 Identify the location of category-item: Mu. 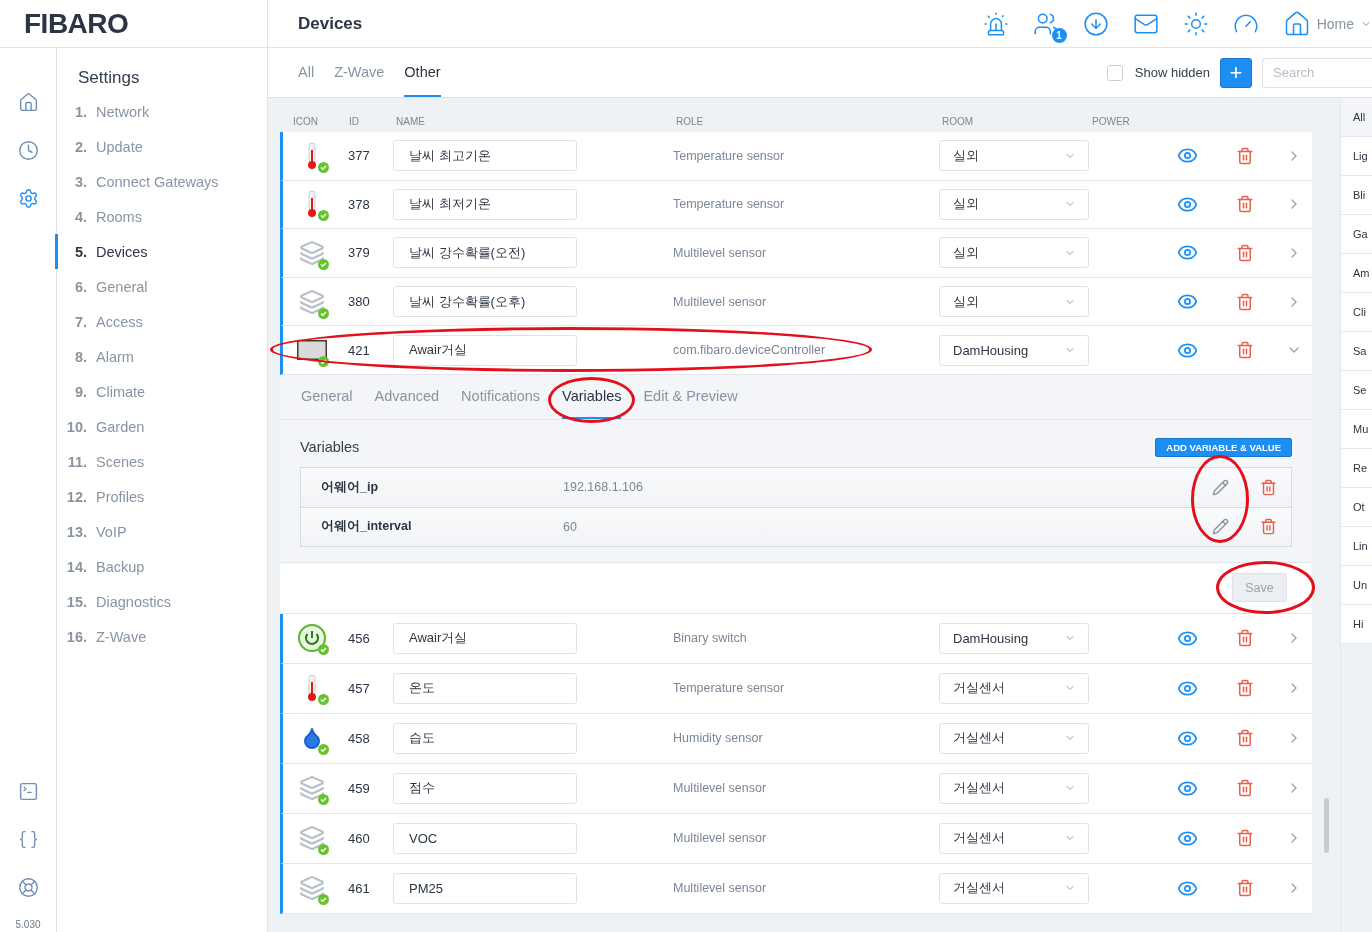
(1356, 429).